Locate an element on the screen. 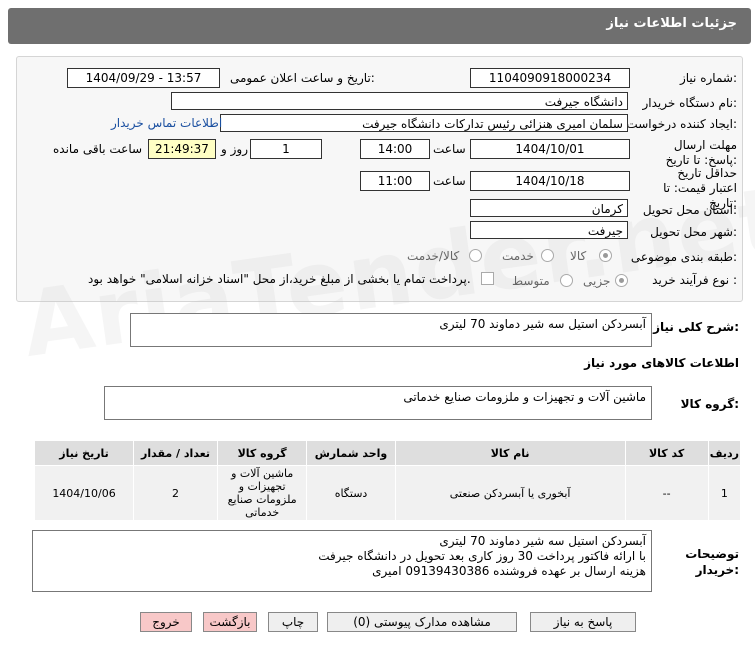  process-option-minor: جزیی is located at coordinates (597, 281).